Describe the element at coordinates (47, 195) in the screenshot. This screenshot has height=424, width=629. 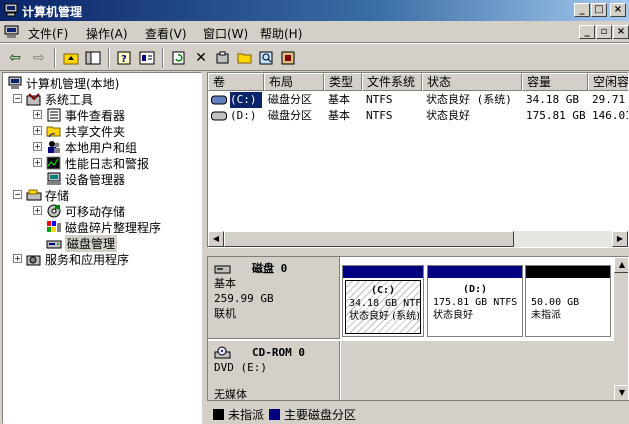
I see `tree-storage: 存储` at that location.